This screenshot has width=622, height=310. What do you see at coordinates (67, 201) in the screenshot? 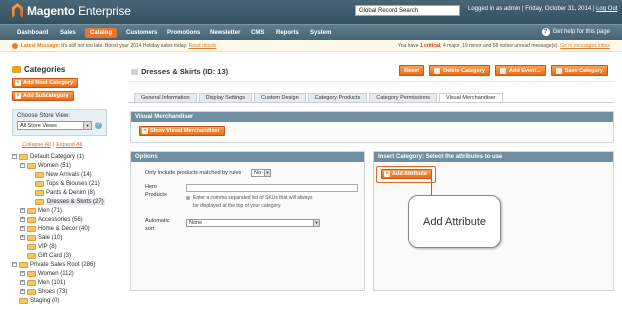
I see `tree-node: Dresses & Skirts (27)` at bounding box center [67, 201].